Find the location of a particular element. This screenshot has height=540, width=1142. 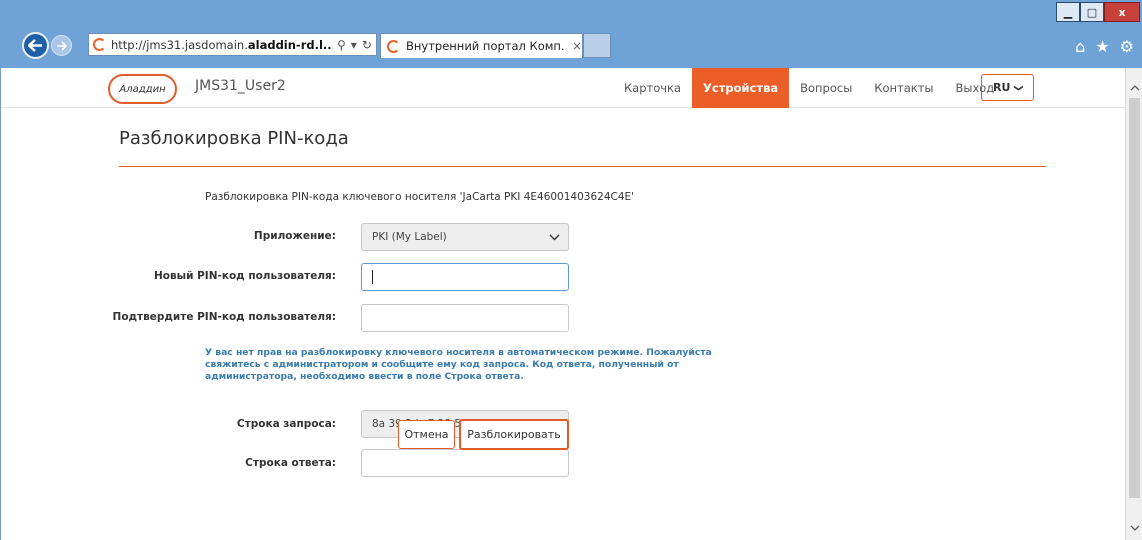

forward-button is located at coordinates (61, 45).